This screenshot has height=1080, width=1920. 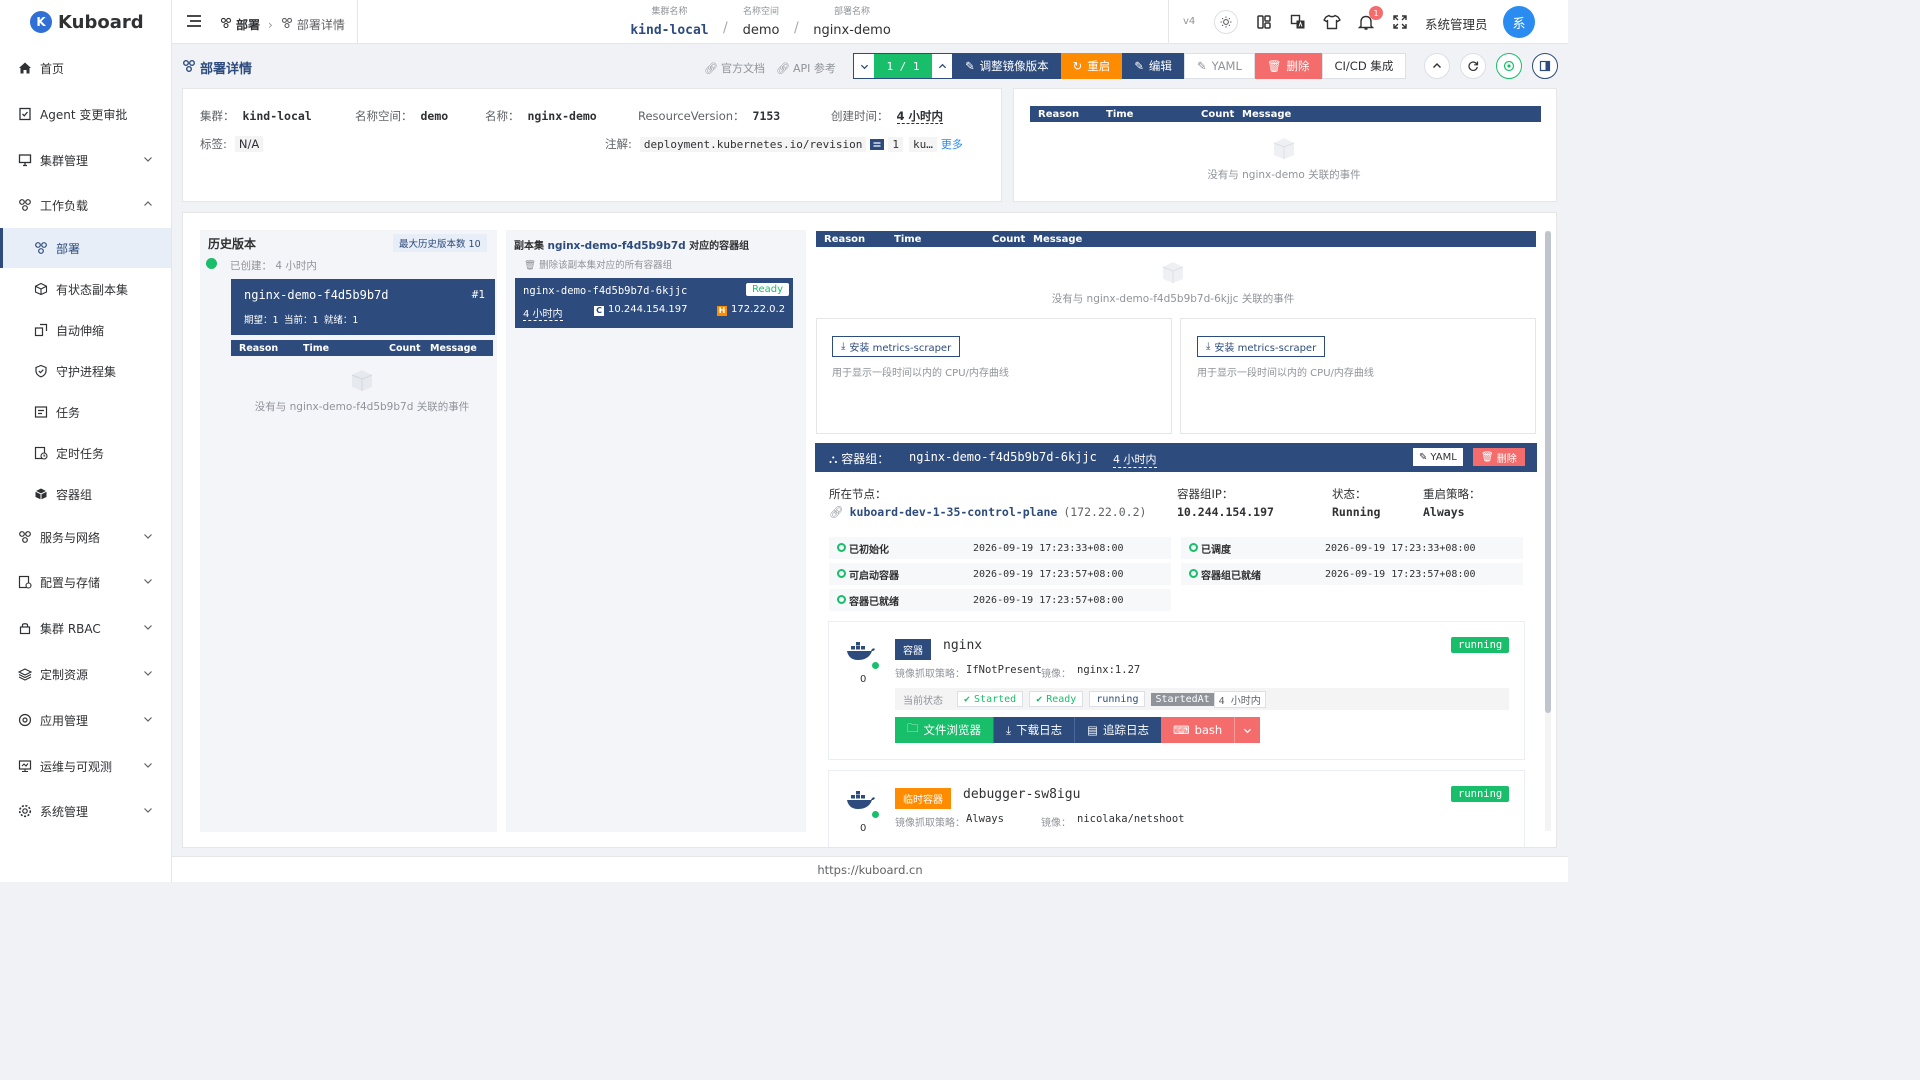 I want to click on pod-ip: 10.244.154.197, so click(x=648, y=309).